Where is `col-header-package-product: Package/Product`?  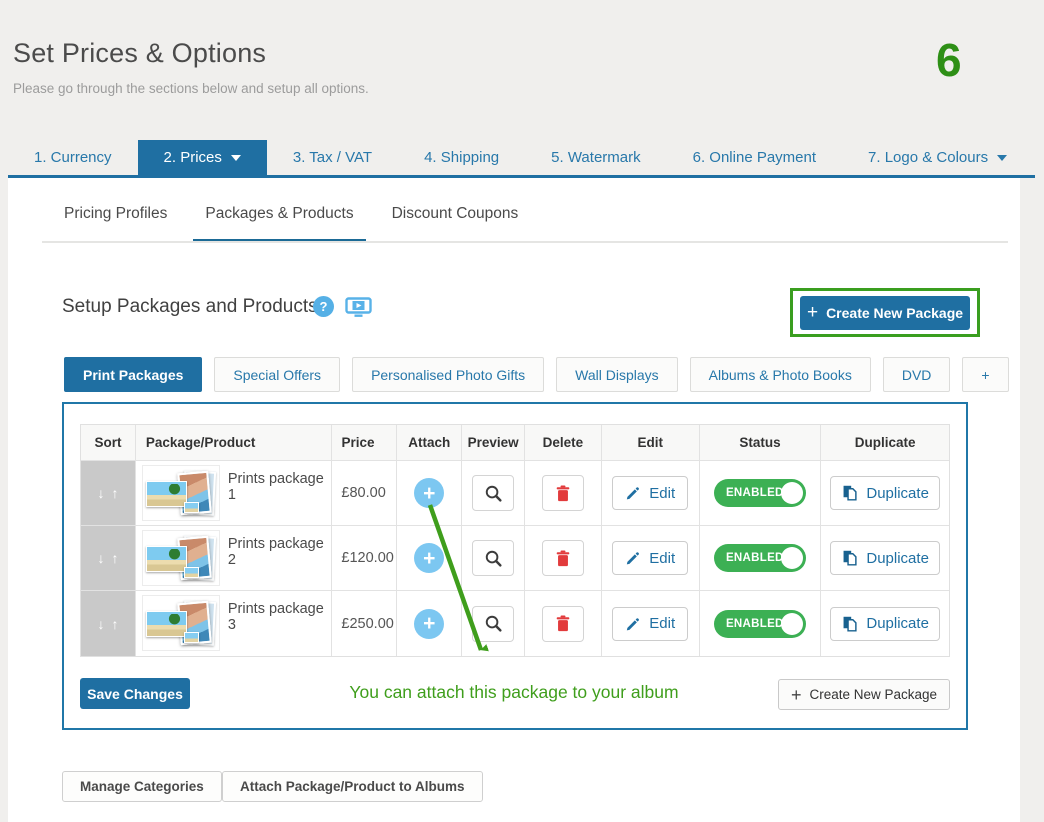
col-header-package-product: Package/Product is located at coordinates (234, 442).